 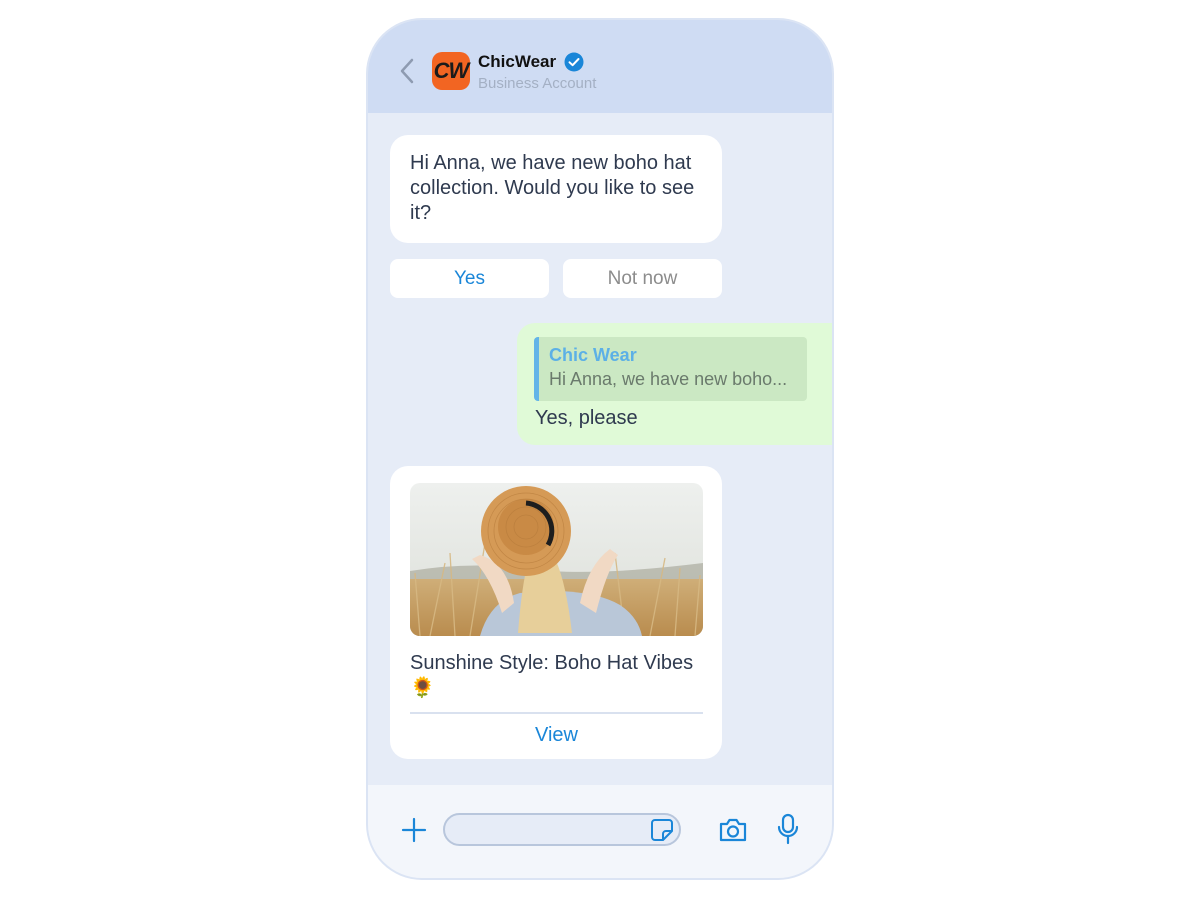 I want to click on quoted-author: Chic Wear, so click(x=593, y=355).